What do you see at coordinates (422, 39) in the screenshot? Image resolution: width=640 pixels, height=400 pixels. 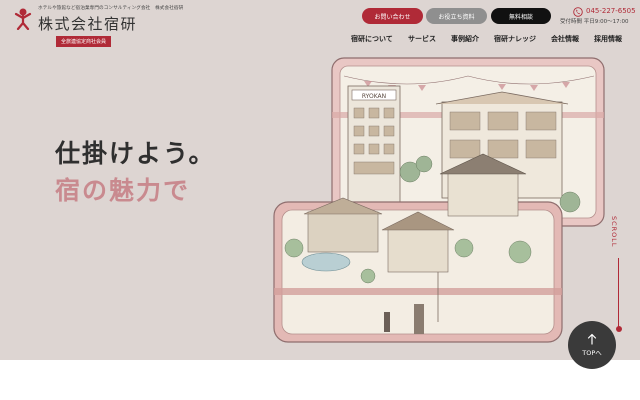 I see `nav-services: サービス` at bounding box center [422, 39].